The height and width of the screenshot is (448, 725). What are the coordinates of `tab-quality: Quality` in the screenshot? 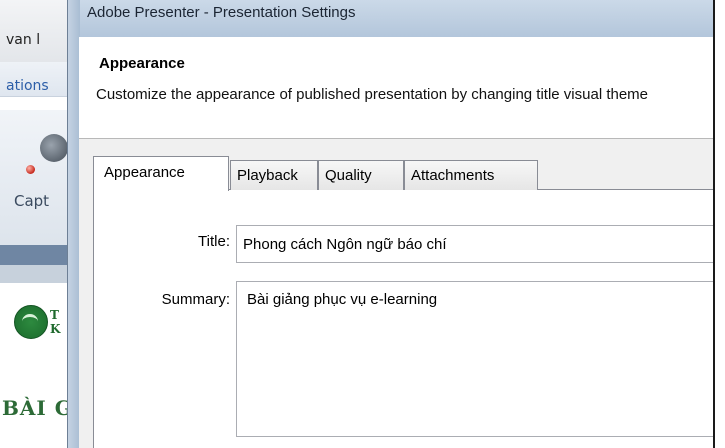 It's located at (361, 175).